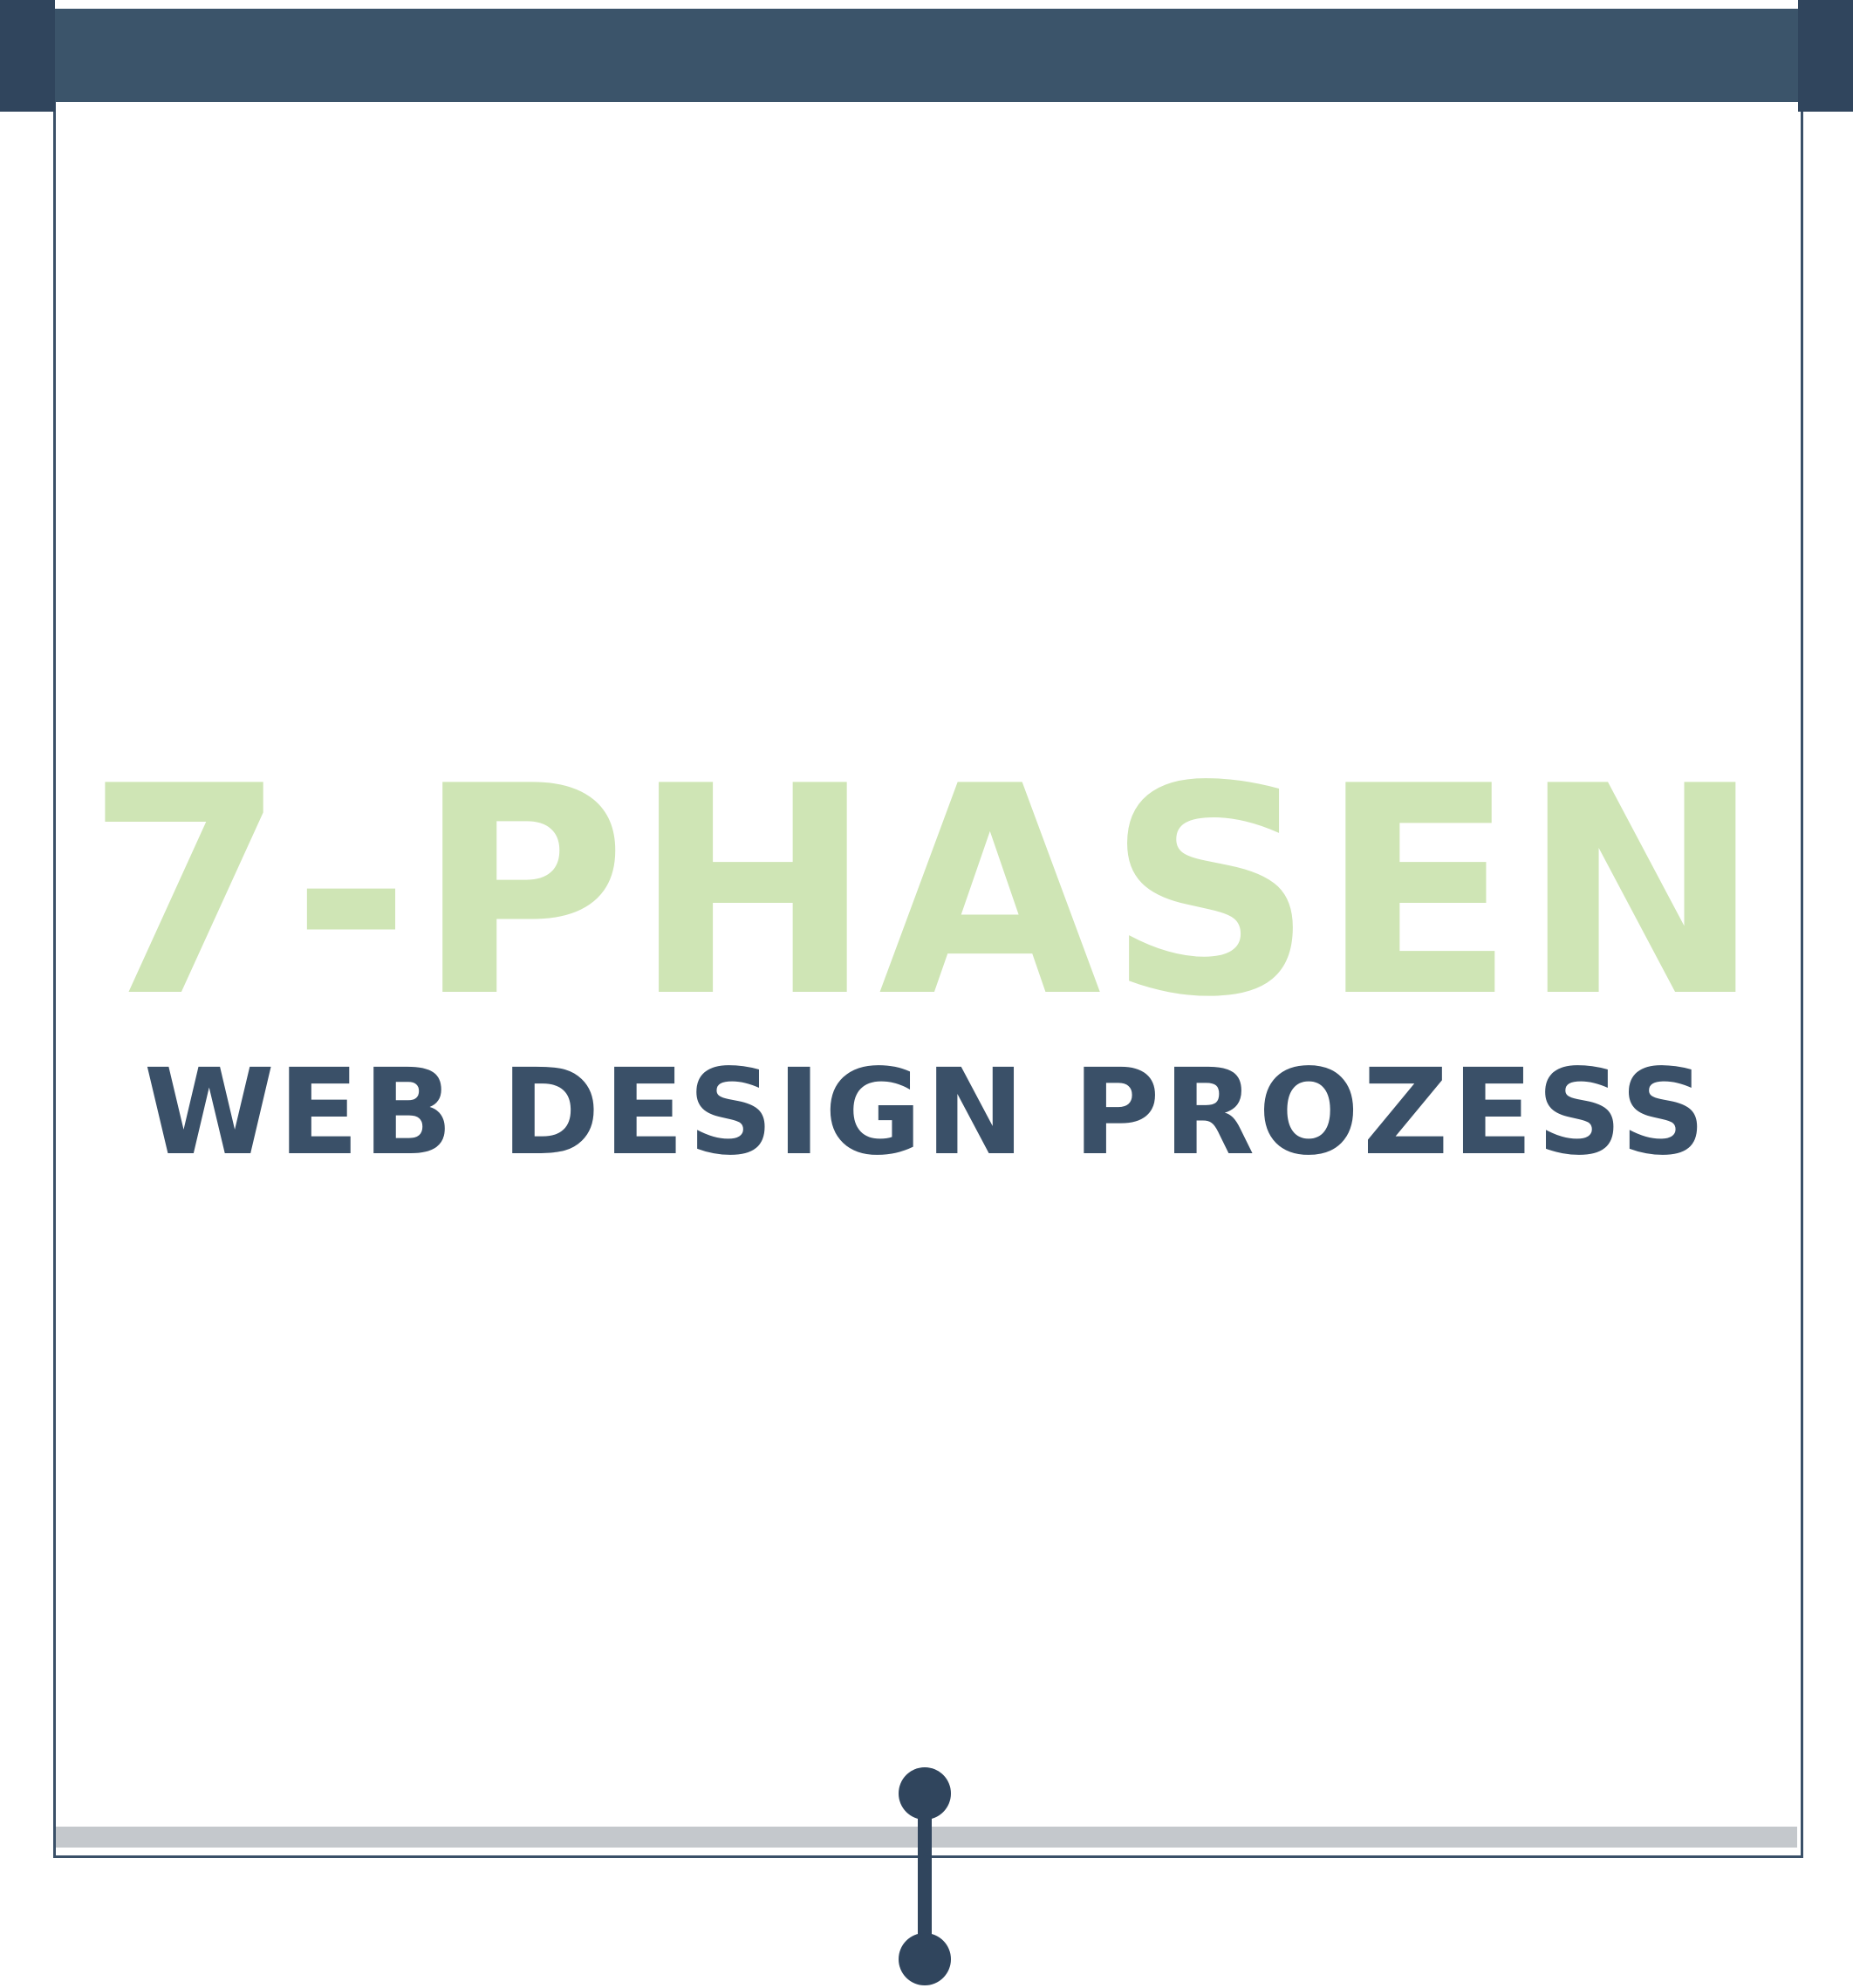 The width and height of the screenshot is (1853, 1988). Describe the element at coordinates (925, 1959) in the screenshot. I see `pull-cord-bottom-knob` at that location.